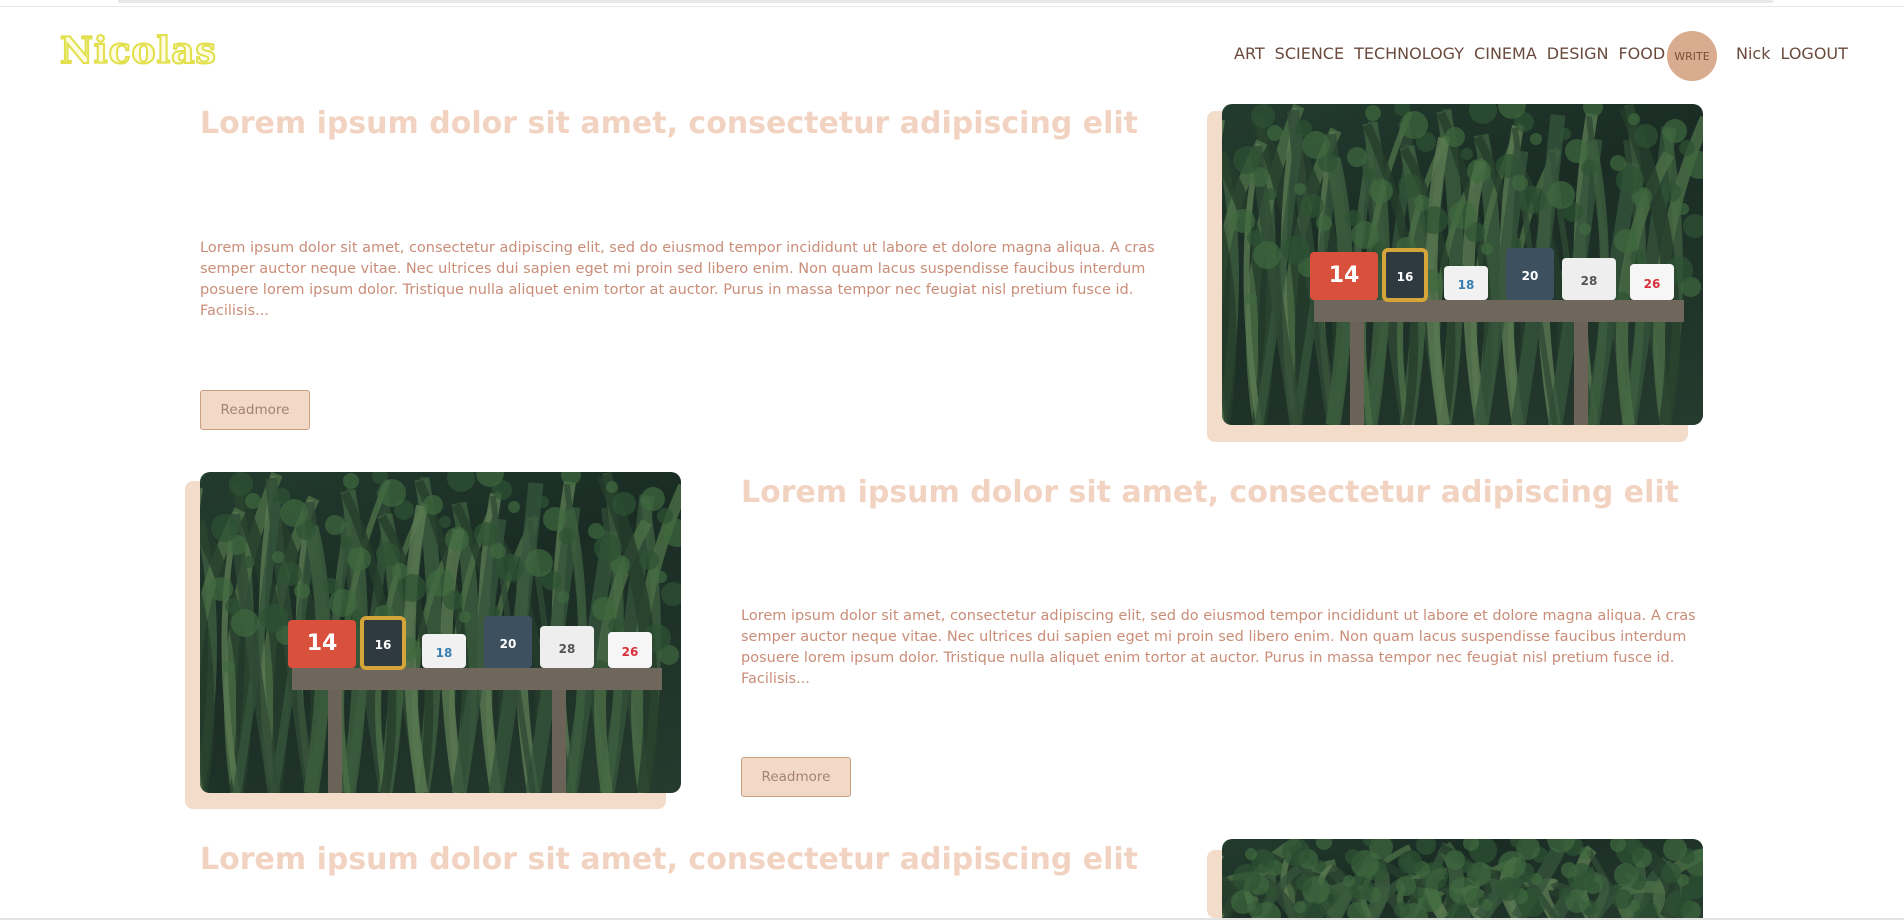  Describe the element at coordinates (1462, 878) in the screenshot. I see `post-image` at that location.